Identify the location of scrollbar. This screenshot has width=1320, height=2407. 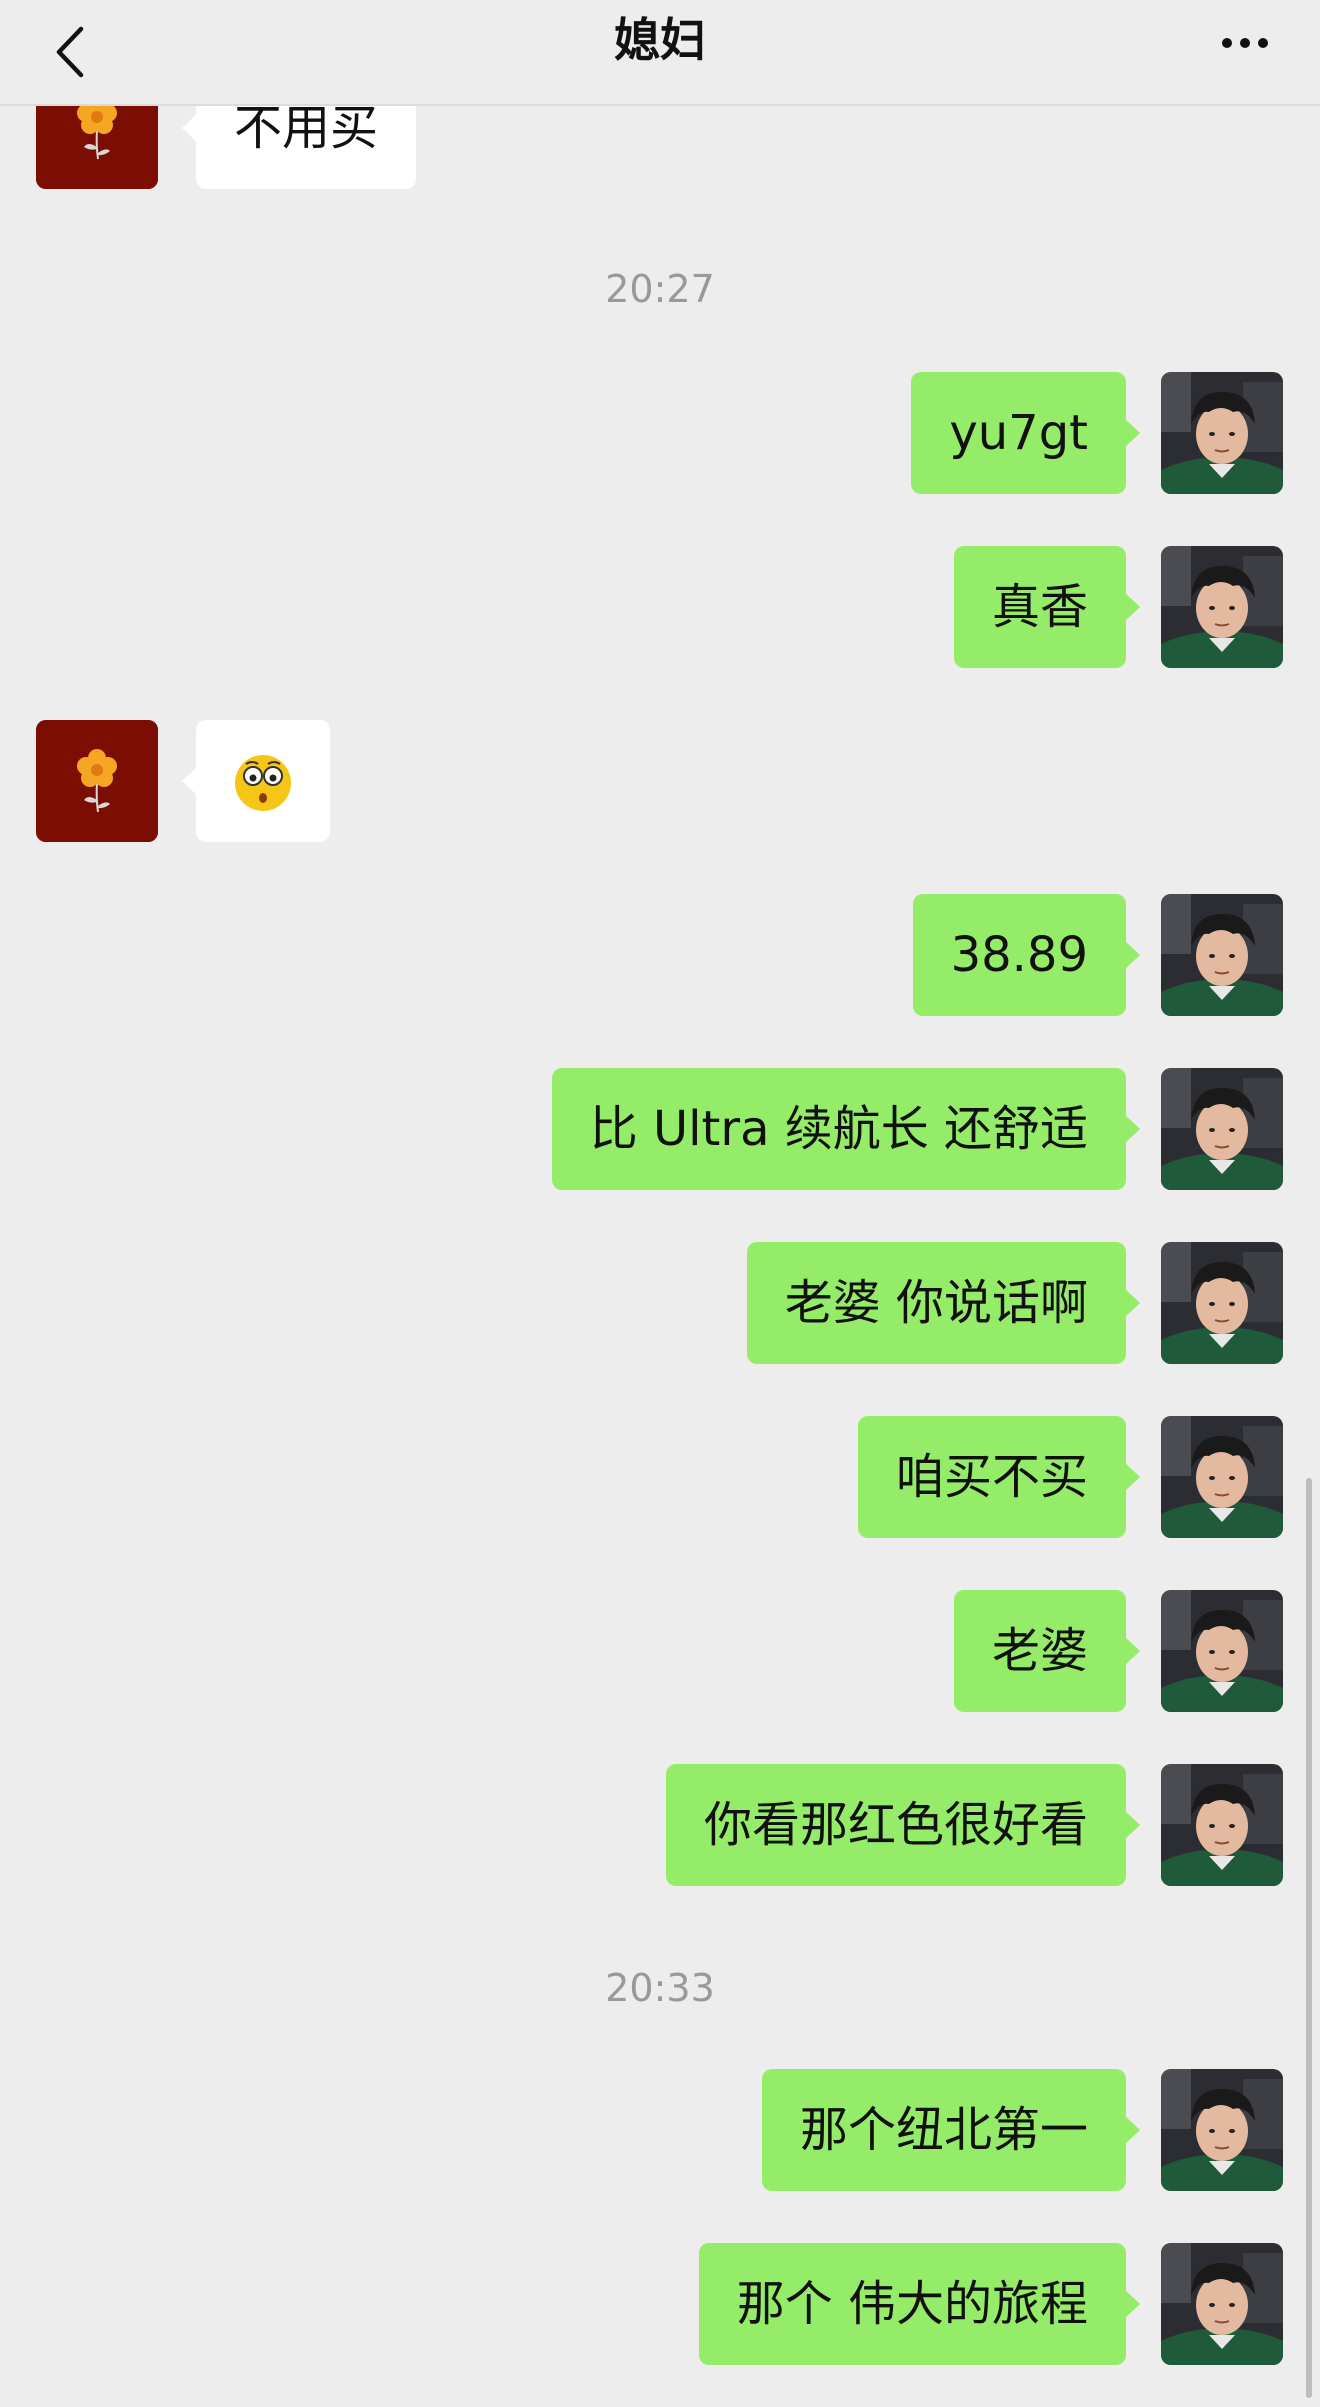
(1309, 1938).